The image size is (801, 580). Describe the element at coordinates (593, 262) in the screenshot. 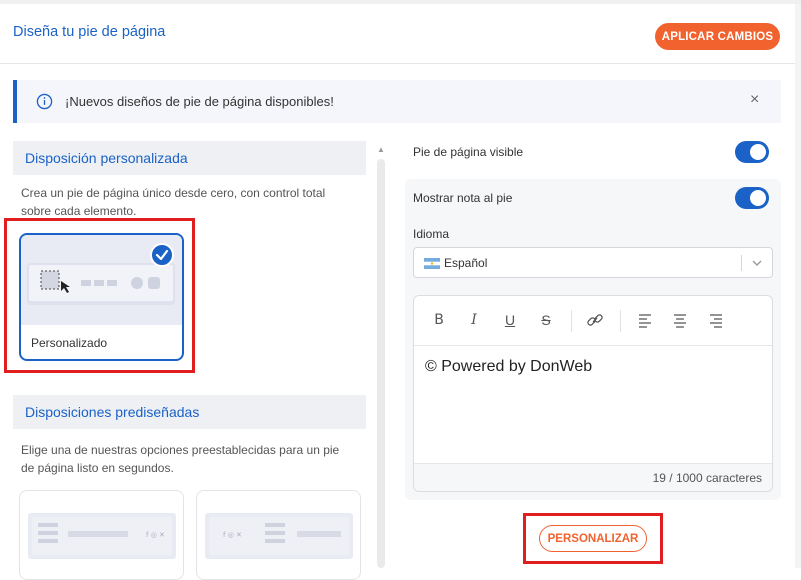

I see `language-select: Español` at that location.